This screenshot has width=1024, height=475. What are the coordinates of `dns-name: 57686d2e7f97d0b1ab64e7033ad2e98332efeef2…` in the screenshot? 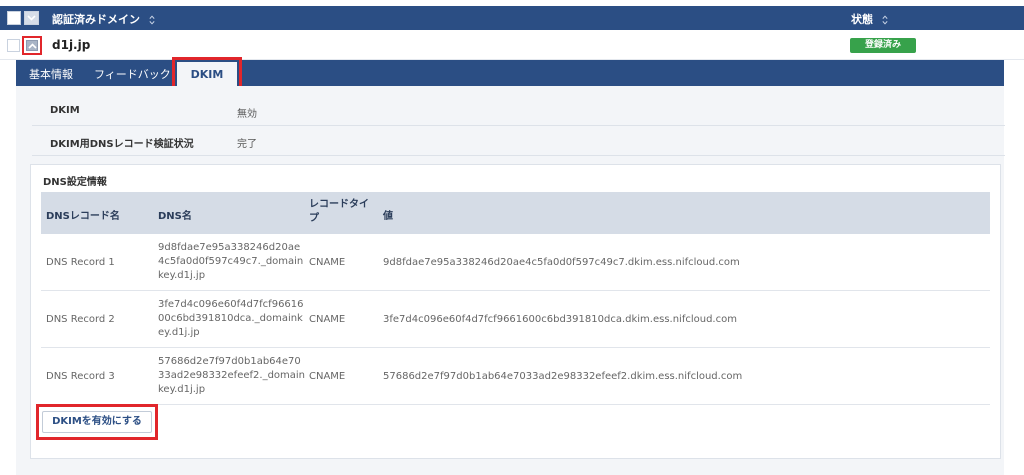 It's located at (232, 375).